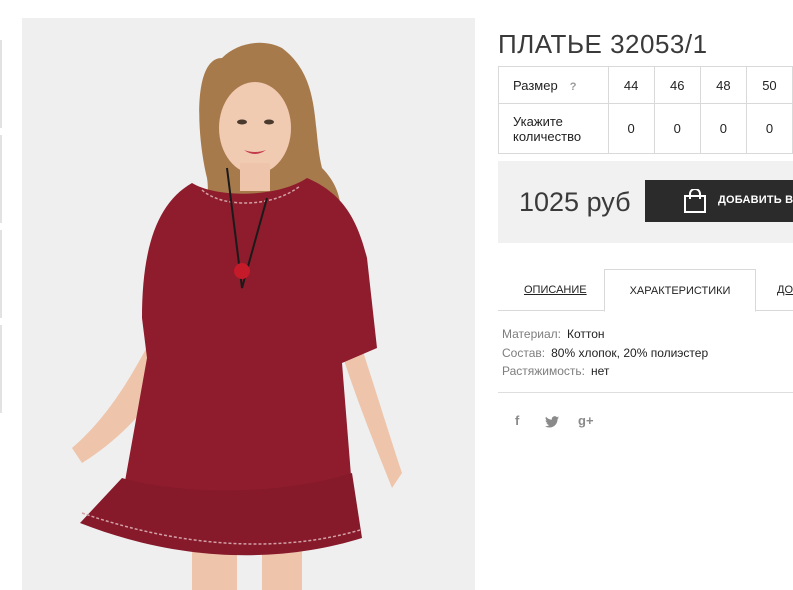 The image size is (793, 590). What do you see at coordinates (723, 128) in the screenshot?
I see `quantity-input-48: 0` at bounding box center [723, 128].